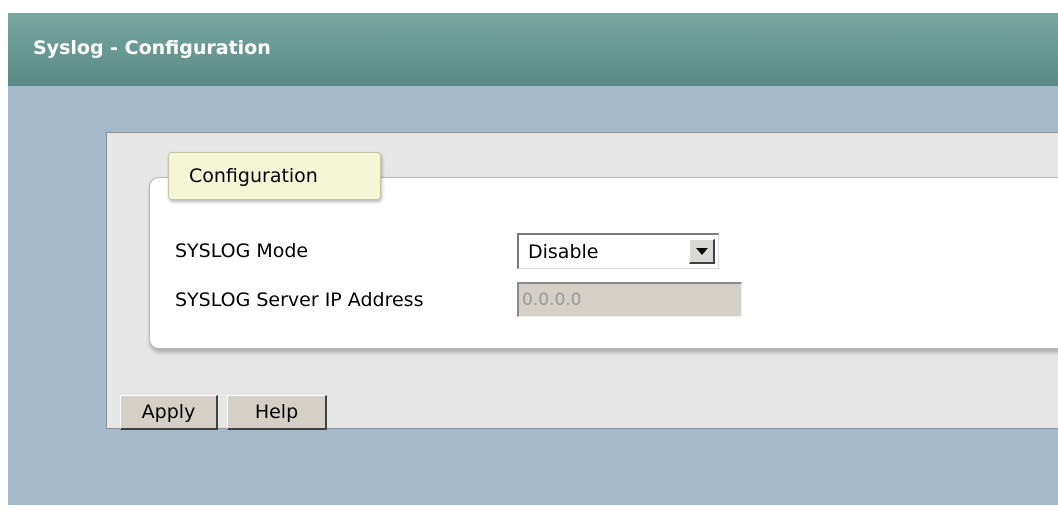 The image size is (1058, 510). Describe the element at coordinates (169, 412) in the screenshot. I see `apply-button: Apply` at that location.